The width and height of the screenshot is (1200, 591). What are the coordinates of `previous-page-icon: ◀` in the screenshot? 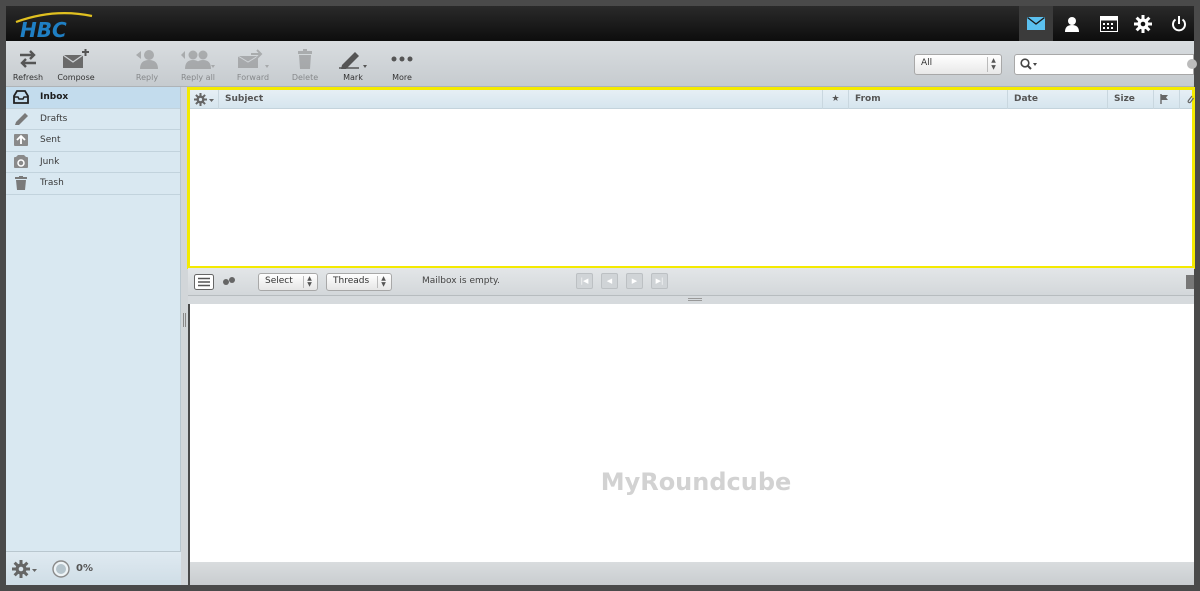 It's located at (609, 281).